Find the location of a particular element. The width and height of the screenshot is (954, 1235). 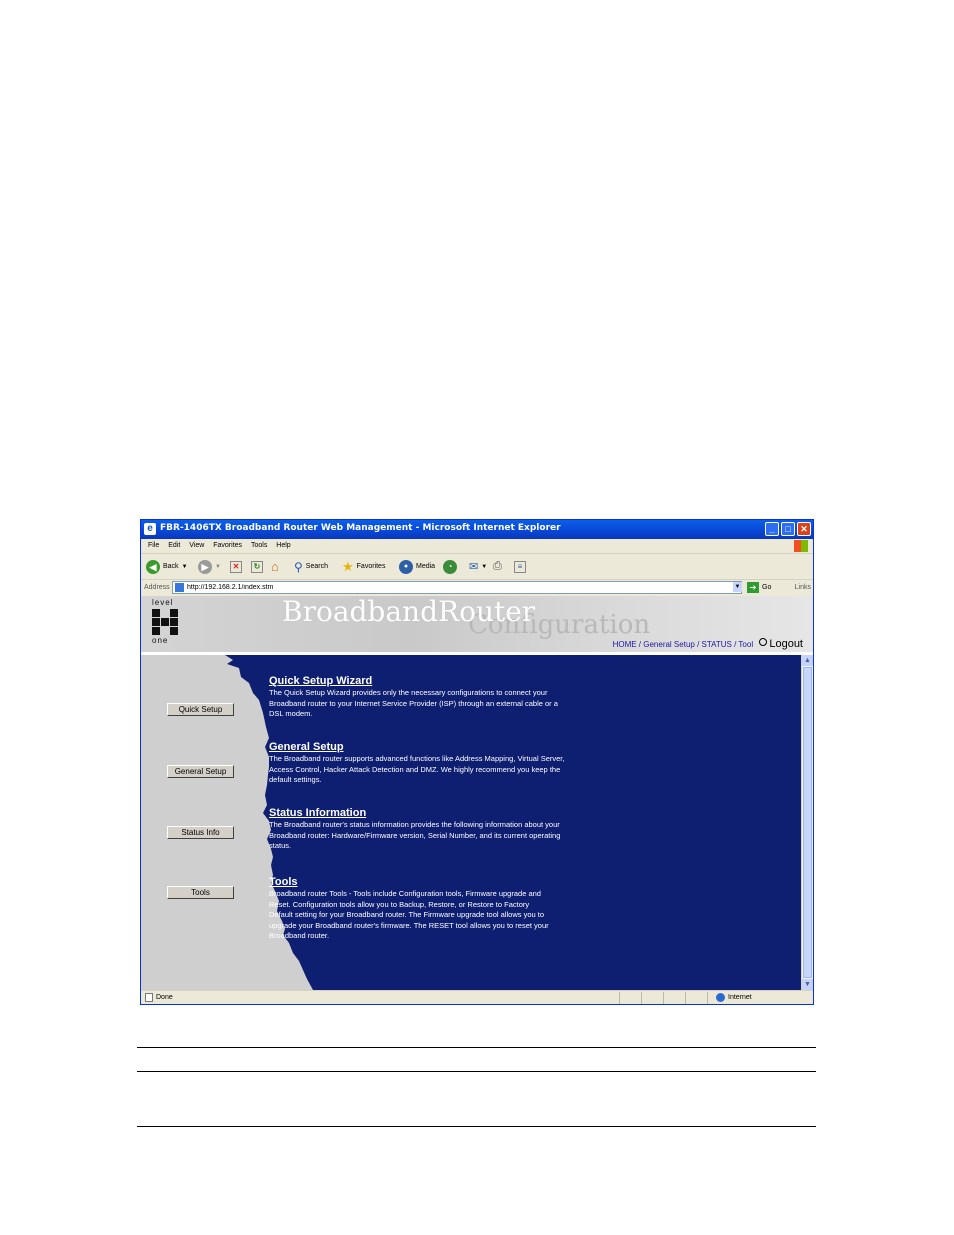

print-icon: ⎙ is located at coordinates (497, 566).